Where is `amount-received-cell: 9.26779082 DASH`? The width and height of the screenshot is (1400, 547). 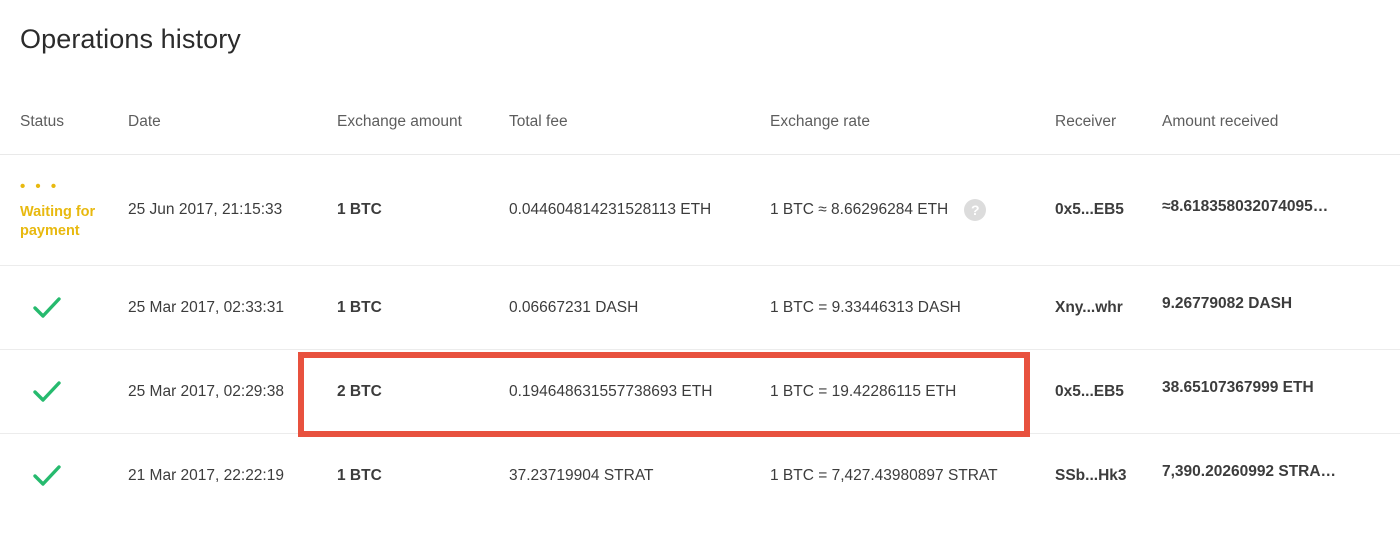 amount-received-cell: 9.26779082 DASH is located at coordinates (1281, 308).